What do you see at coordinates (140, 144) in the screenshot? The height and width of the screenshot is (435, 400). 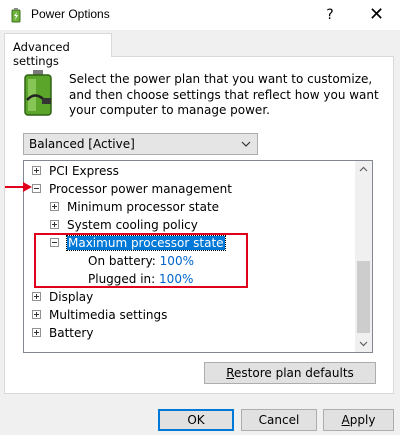 I see `power-plan-dropdown: Balanced [Active]` at bounding box center [140, 144].